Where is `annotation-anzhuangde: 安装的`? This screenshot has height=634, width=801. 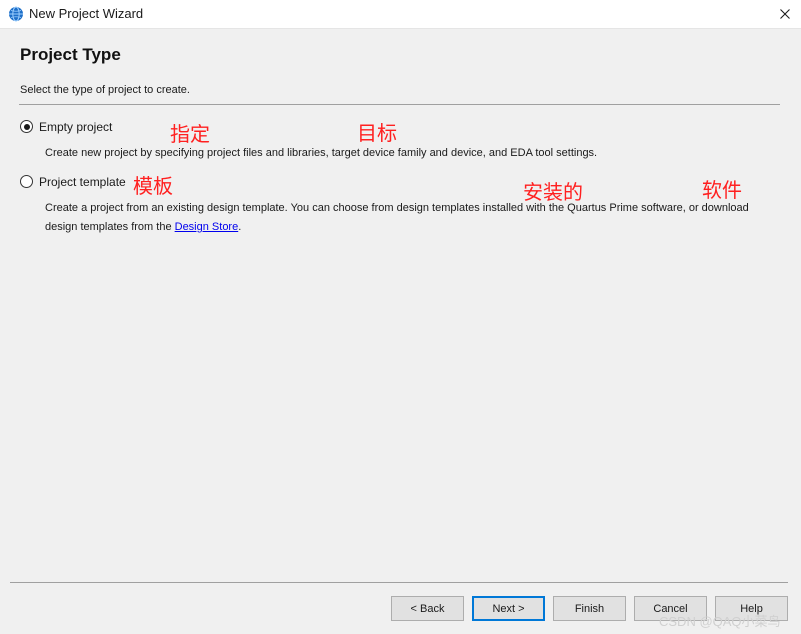 annotation-anzhuangde: 安装的 is located at coordinates (553, 192).